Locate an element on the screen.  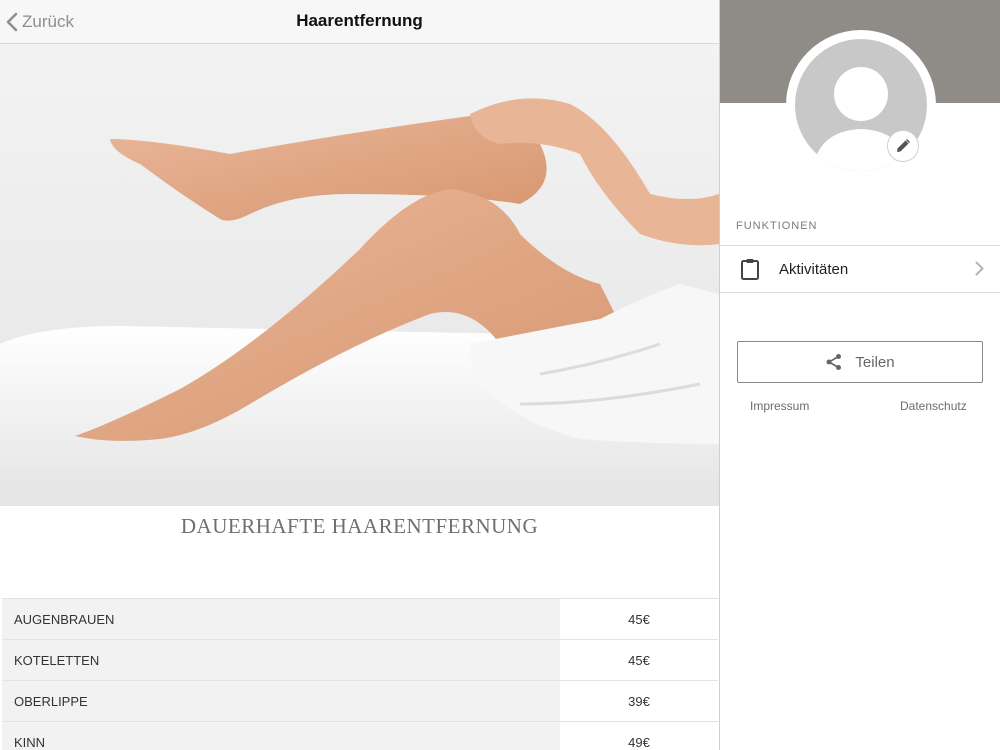
table-row: OBERLIPPE 39€ is located at coordinates (360, 701).